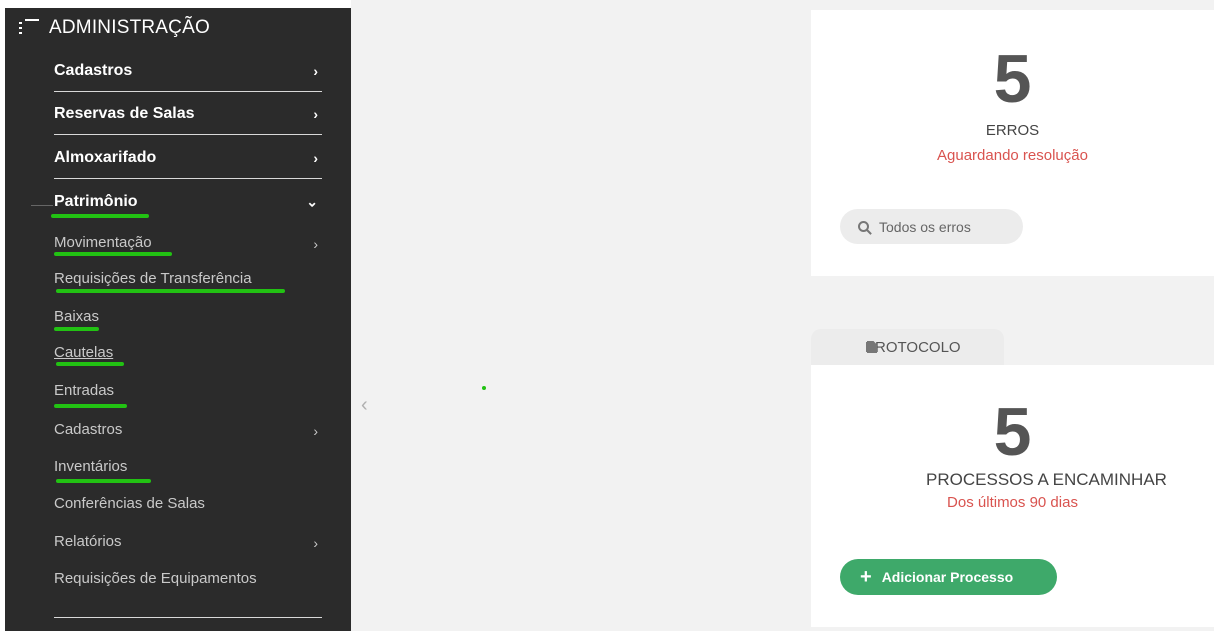  What do you see at coordinates (188, 578) in the screenshot?
I see `sidebar-subitem-requisicoes-de-equipamentos: Requisições de Equipamentos` at bounding box center [188, 578].